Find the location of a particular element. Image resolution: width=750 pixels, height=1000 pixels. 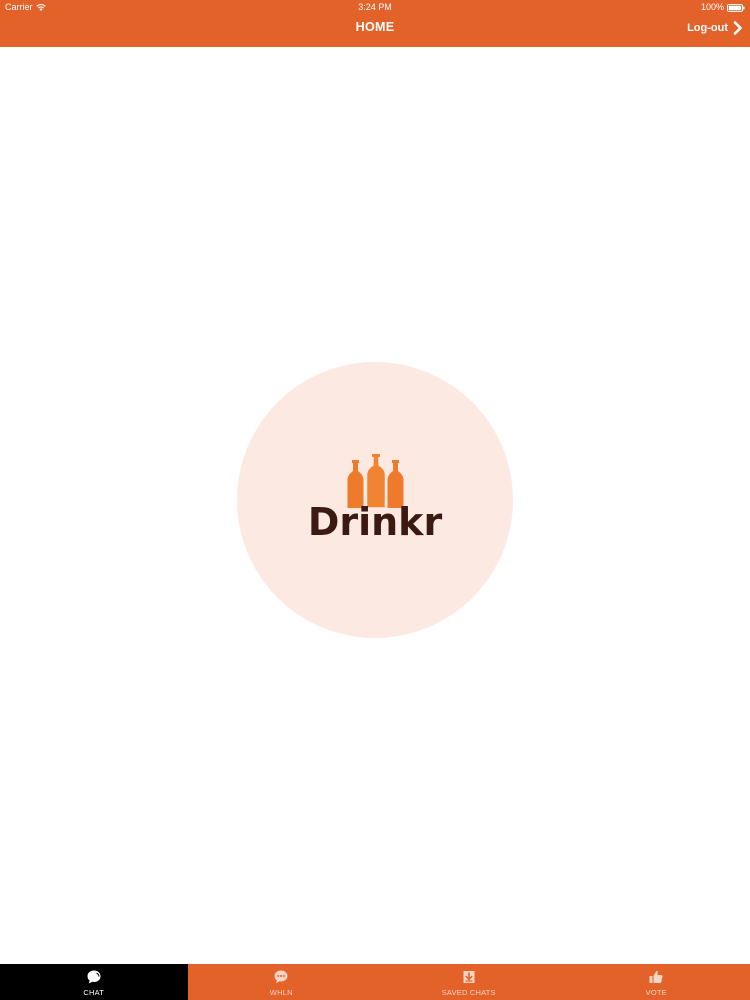

tab-chat: CHAT is located at coordinates (94, 982).